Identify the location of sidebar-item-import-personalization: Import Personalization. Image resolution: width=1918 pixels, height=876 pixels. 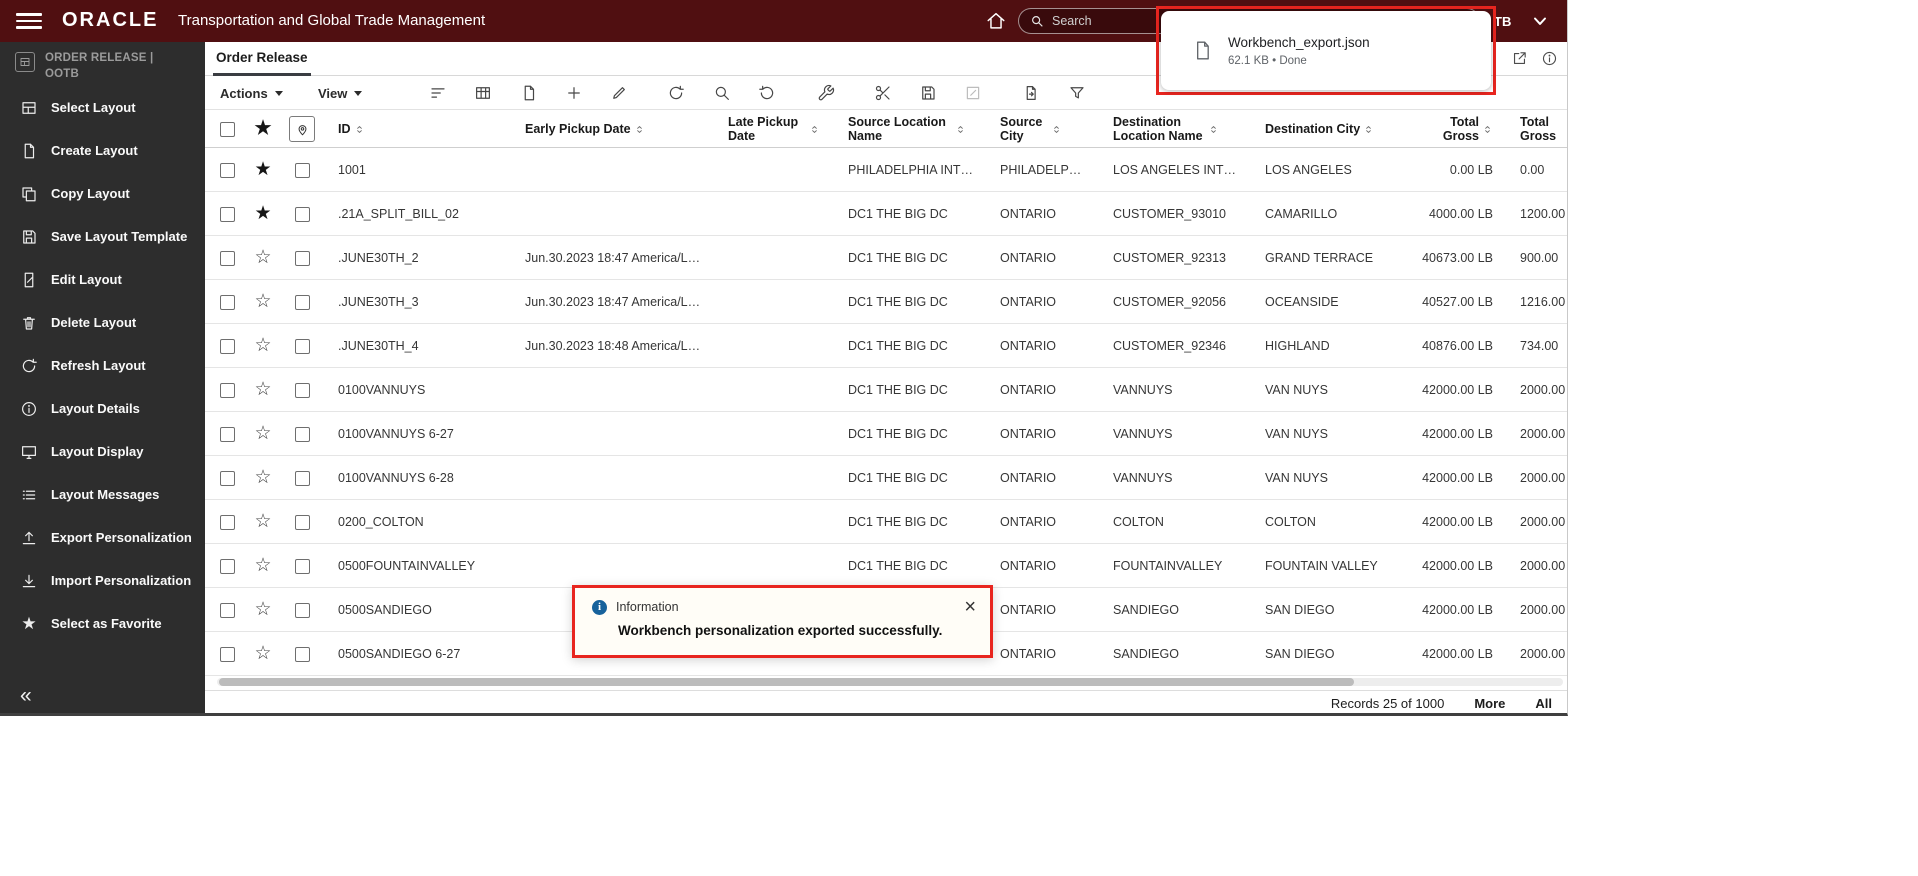
(102, 580).